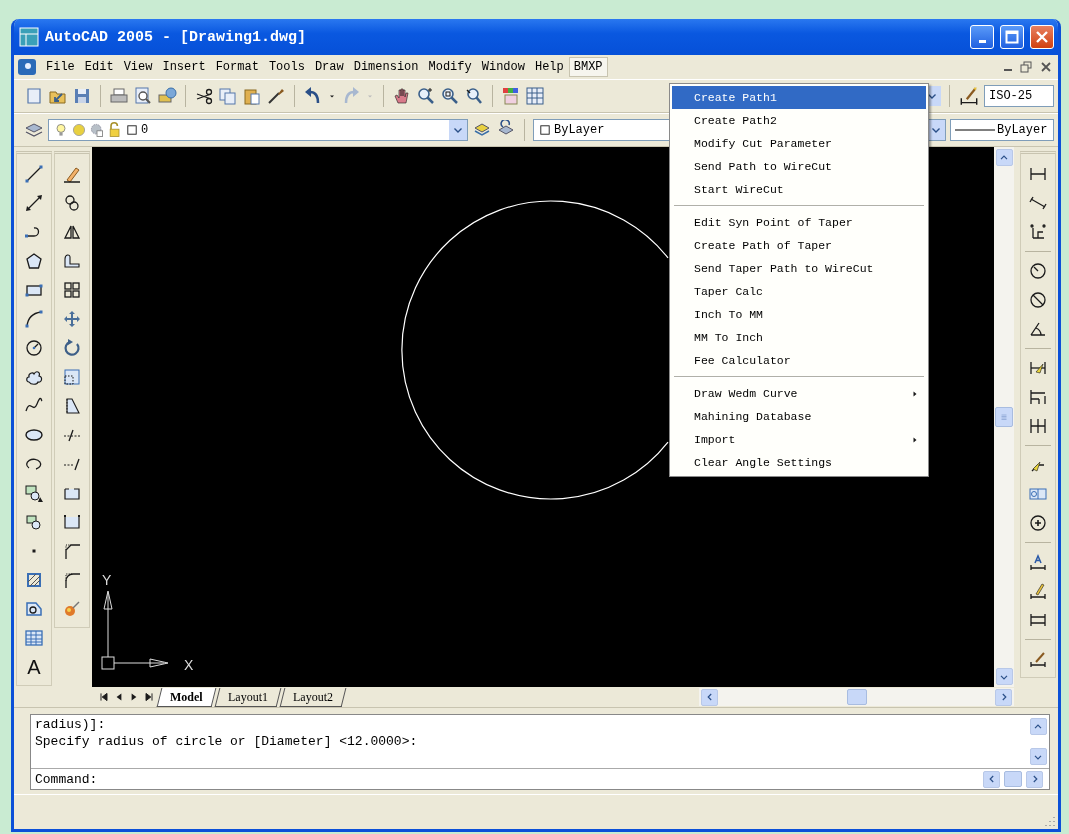  I want to click on menu-option: Create Path1, so click(799, 97).